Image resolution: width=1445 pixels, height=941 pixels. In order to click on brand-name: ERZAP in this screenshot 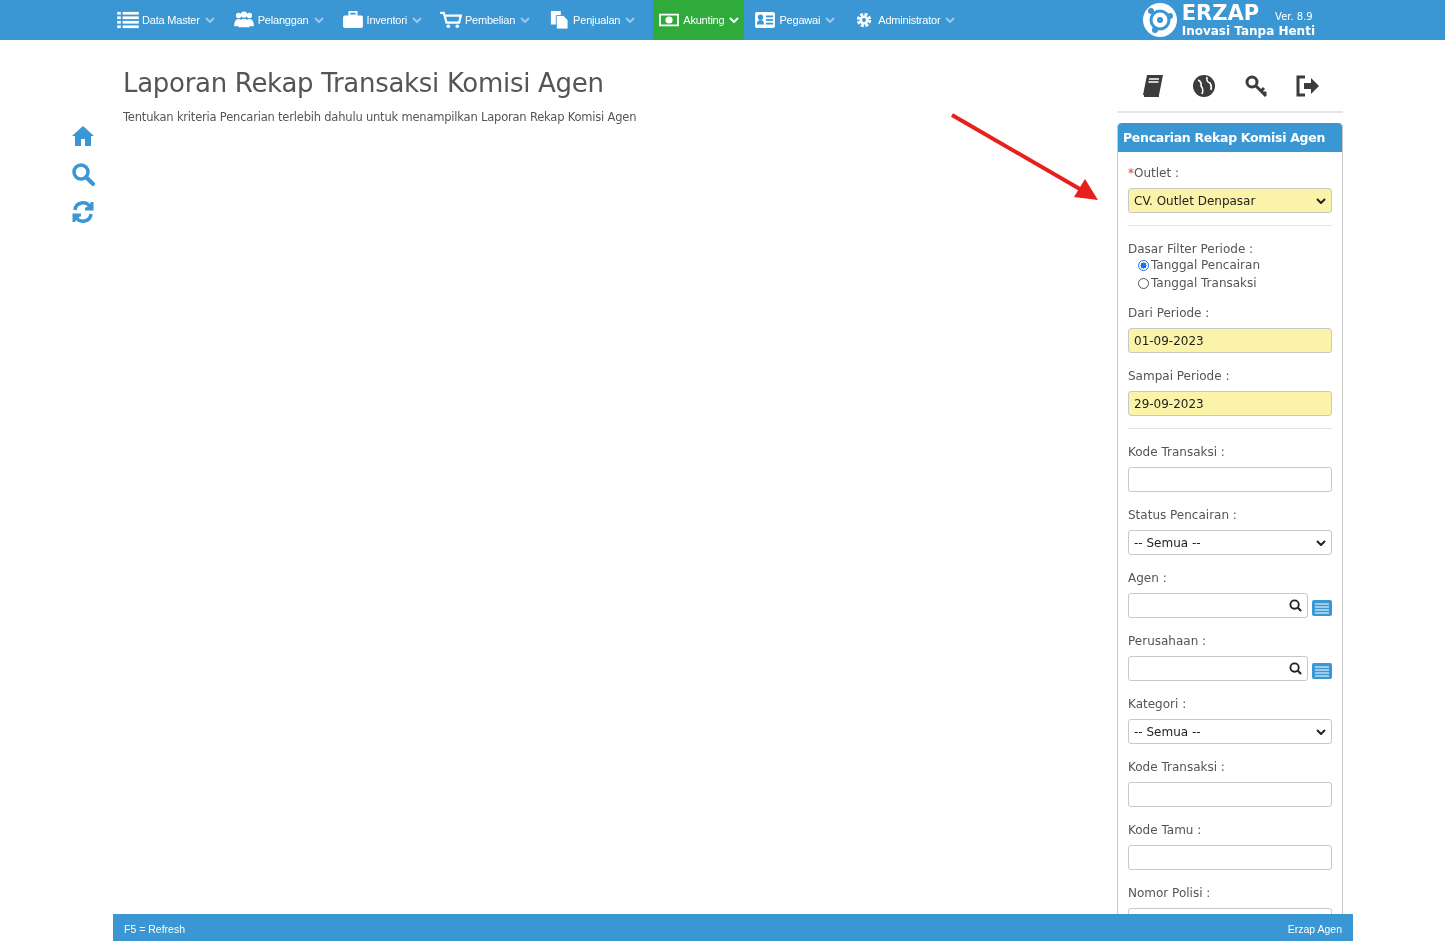, I will do `click(1220, 13)`.